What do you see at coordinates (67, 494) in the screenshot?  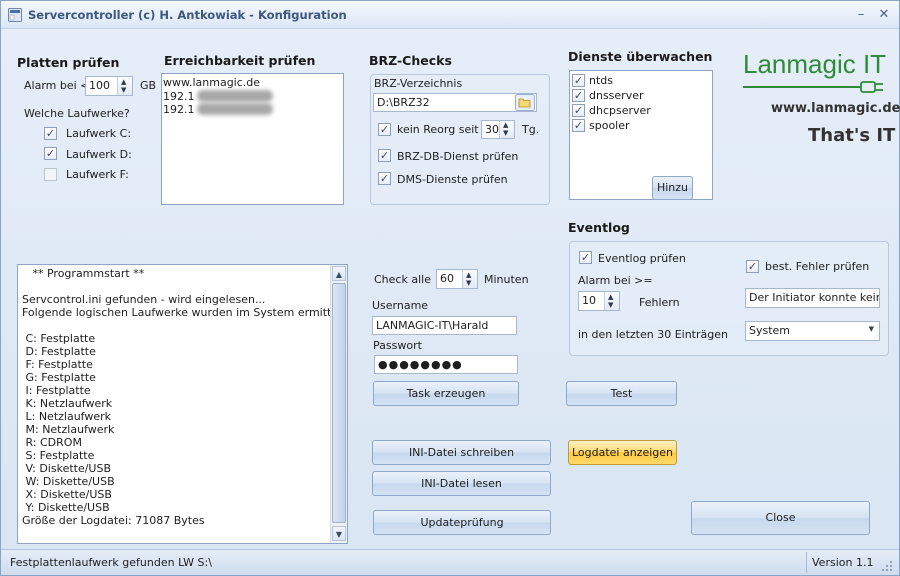 I see `log-line: X: Diskette/USB` at bounding box center [67, 494].